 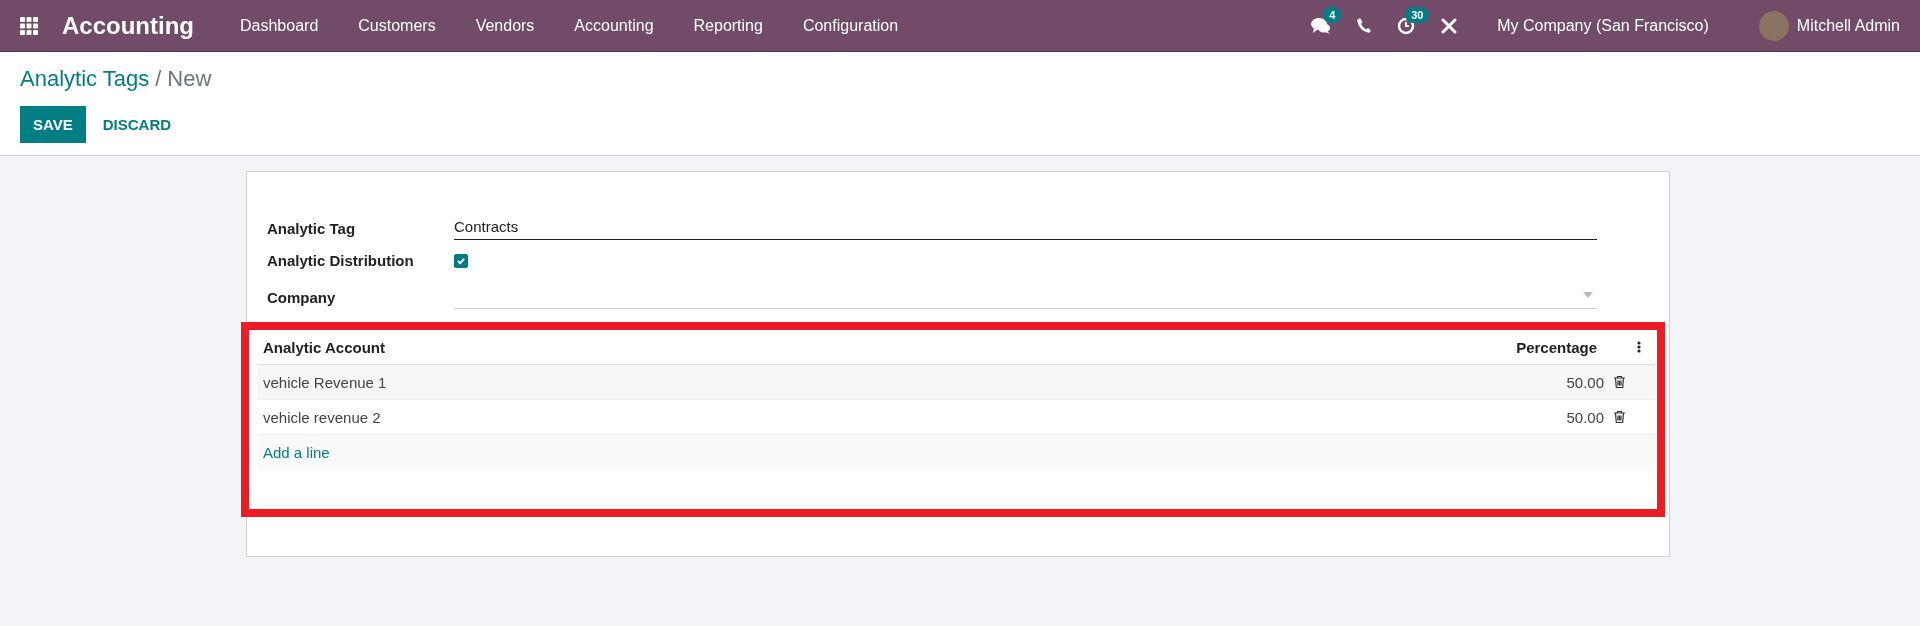 What do you see at coordinates (956, 382) in the screenshot?
I see `table-row: vehicle Revenue 1 50.00` at bounding box center [956, 382].